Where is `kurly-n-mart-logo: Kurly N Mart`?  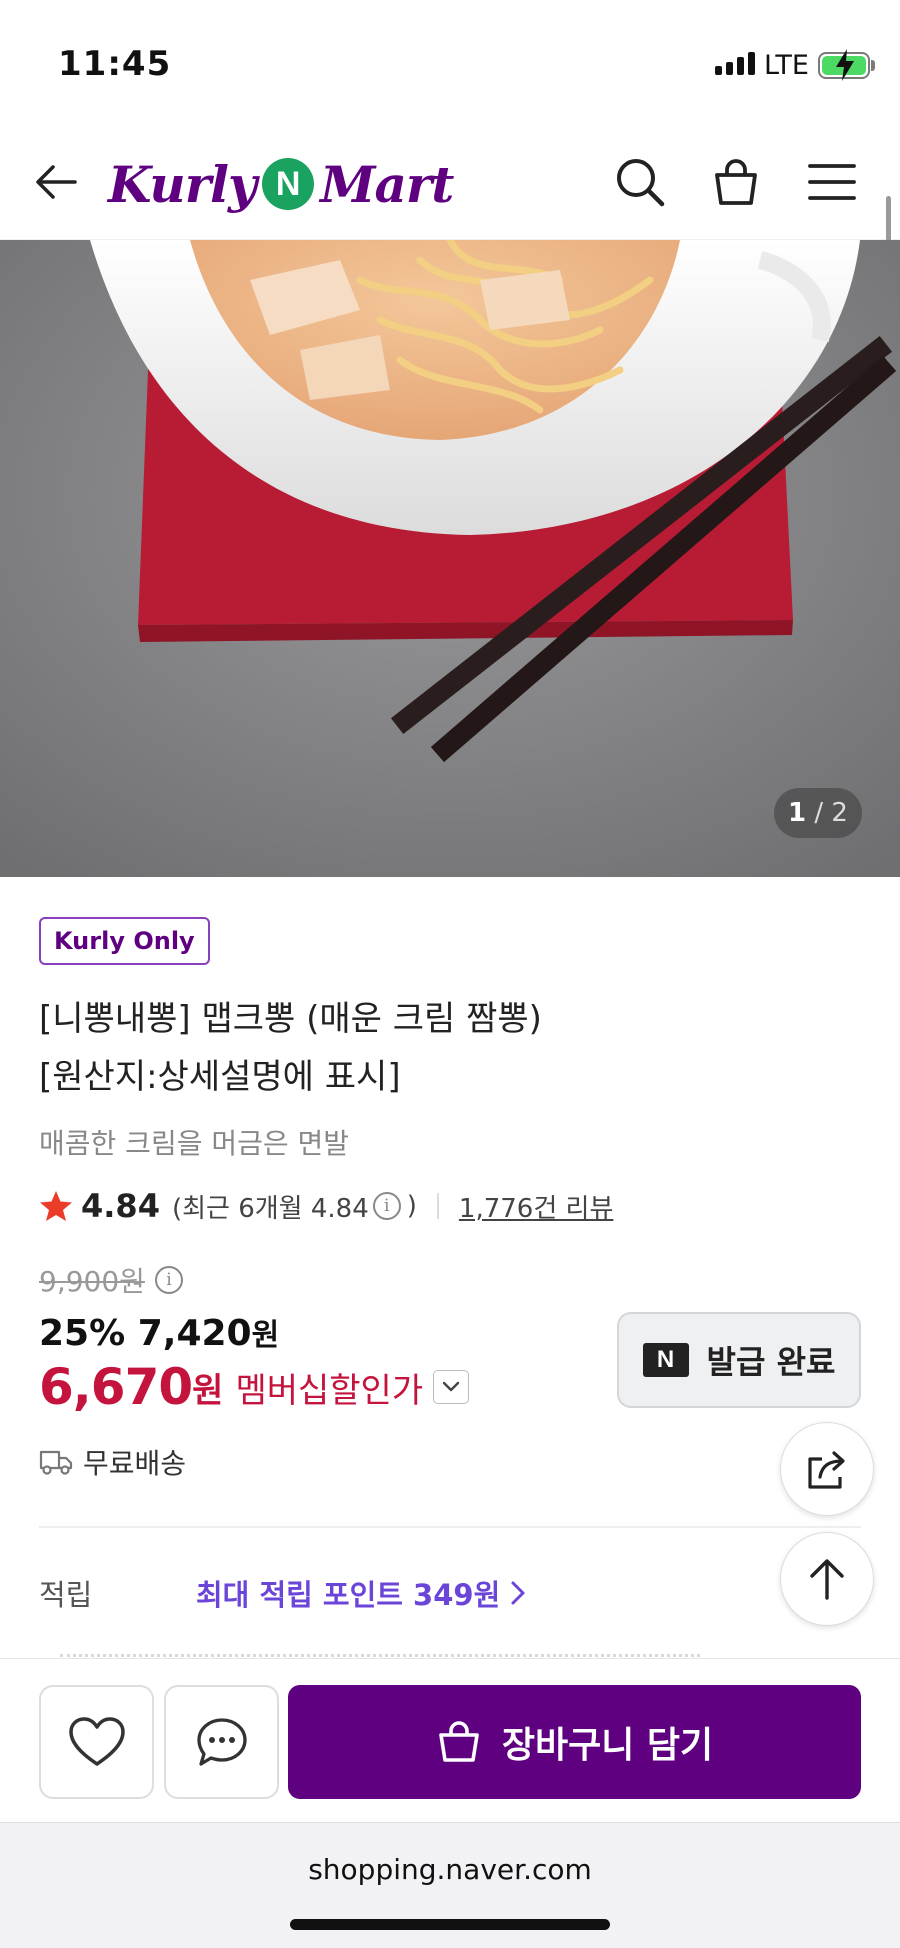
kurly-n-mart-logo: Kurly N Mart is located at coordinates (281, 184).